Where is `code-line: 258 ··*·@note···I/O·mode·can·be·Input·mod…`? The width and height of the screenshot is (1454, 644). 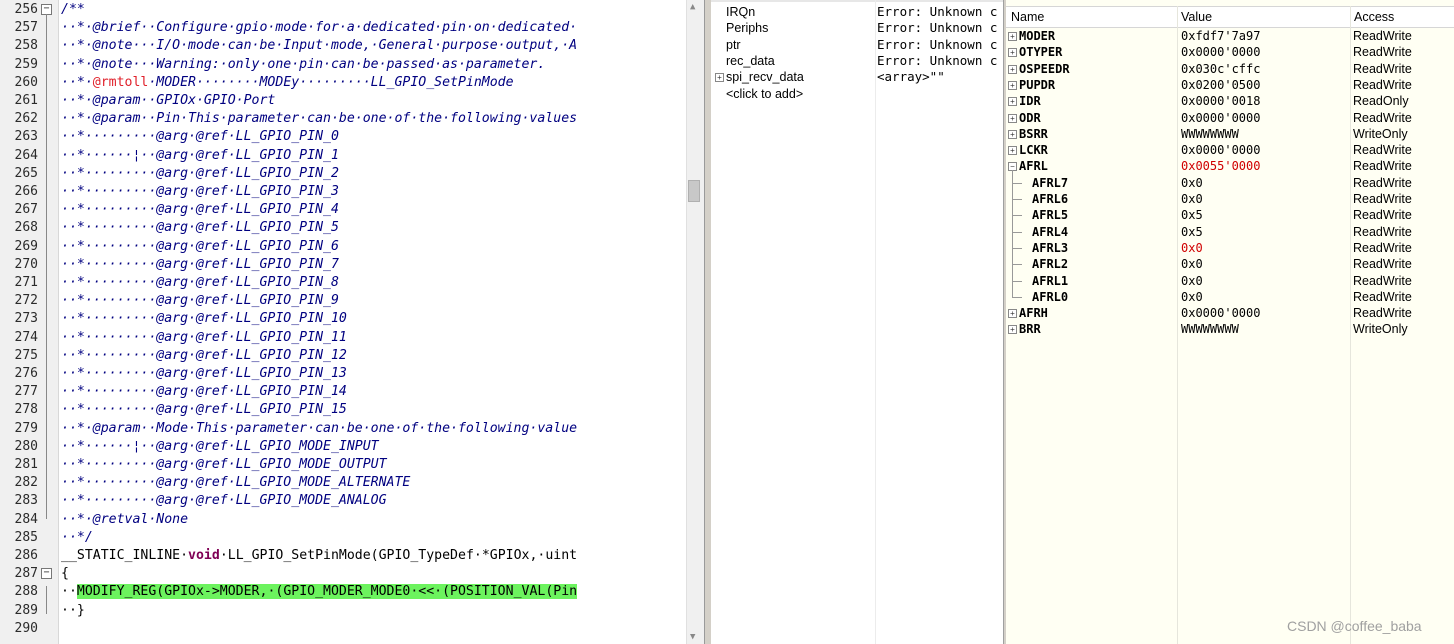
code-line: 258 ··*·@note···I/O·mode·can·be·Input·mod… is located at coordinates (343, 46).